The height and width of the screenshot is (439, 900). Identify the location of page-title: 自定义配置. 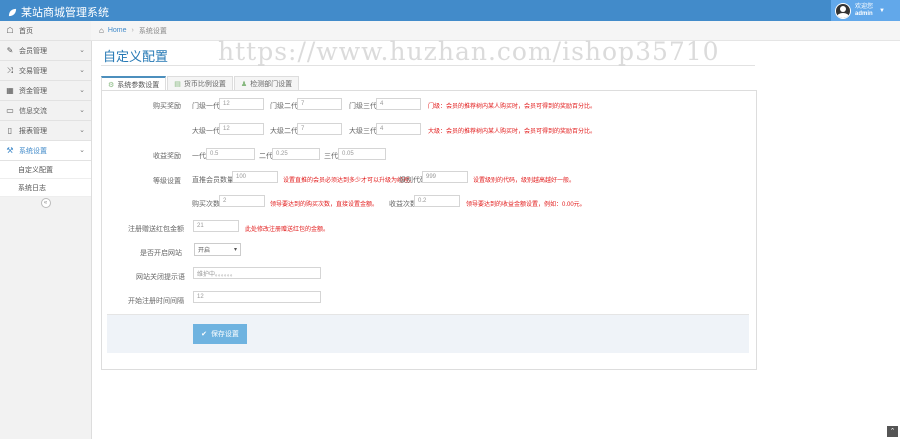
(136, 56).